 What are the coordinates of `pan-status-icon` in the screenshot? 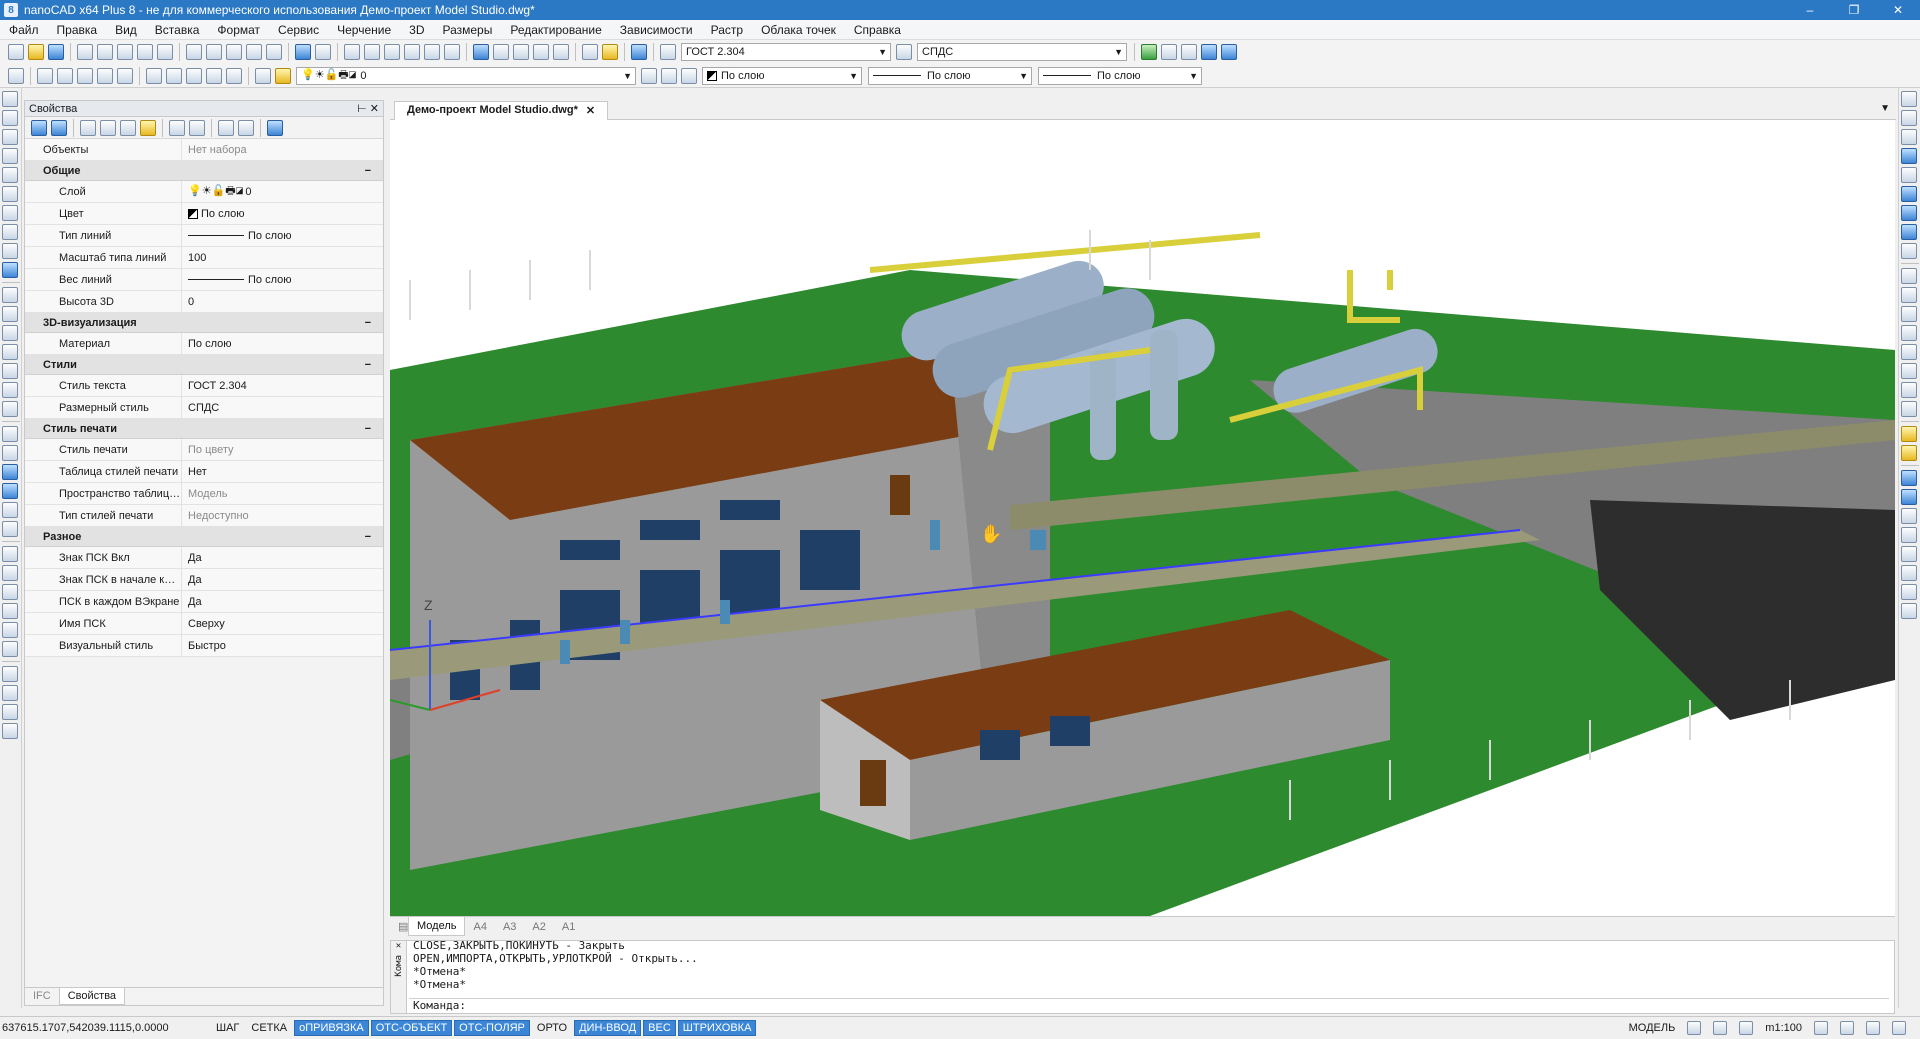 It's located at (1847, 1028).